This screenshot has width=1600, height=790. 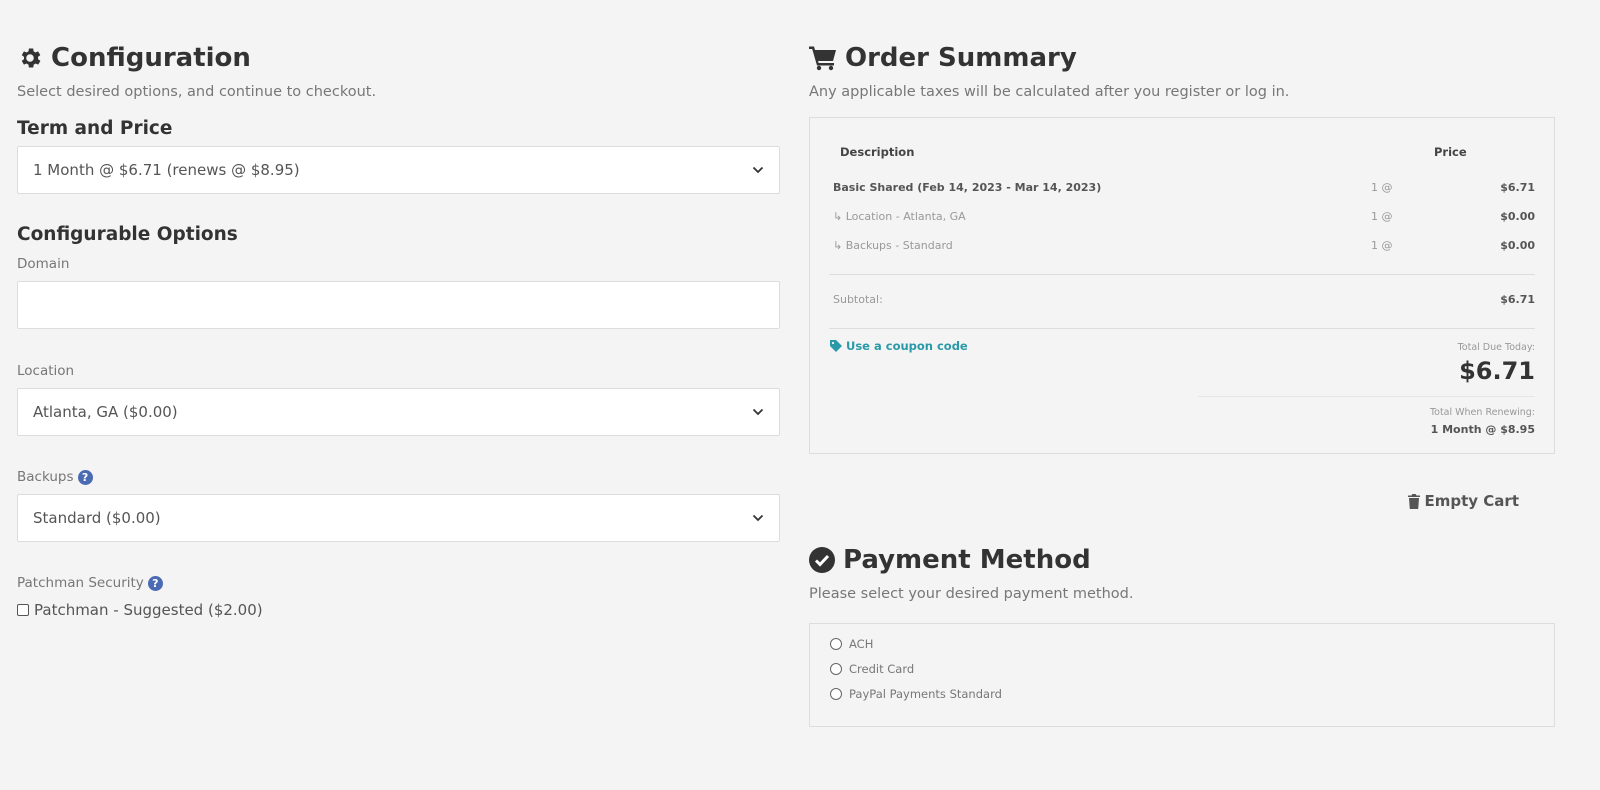 I want to click on term-and-price-heading: Term and Price, so click(x=95, y=128).